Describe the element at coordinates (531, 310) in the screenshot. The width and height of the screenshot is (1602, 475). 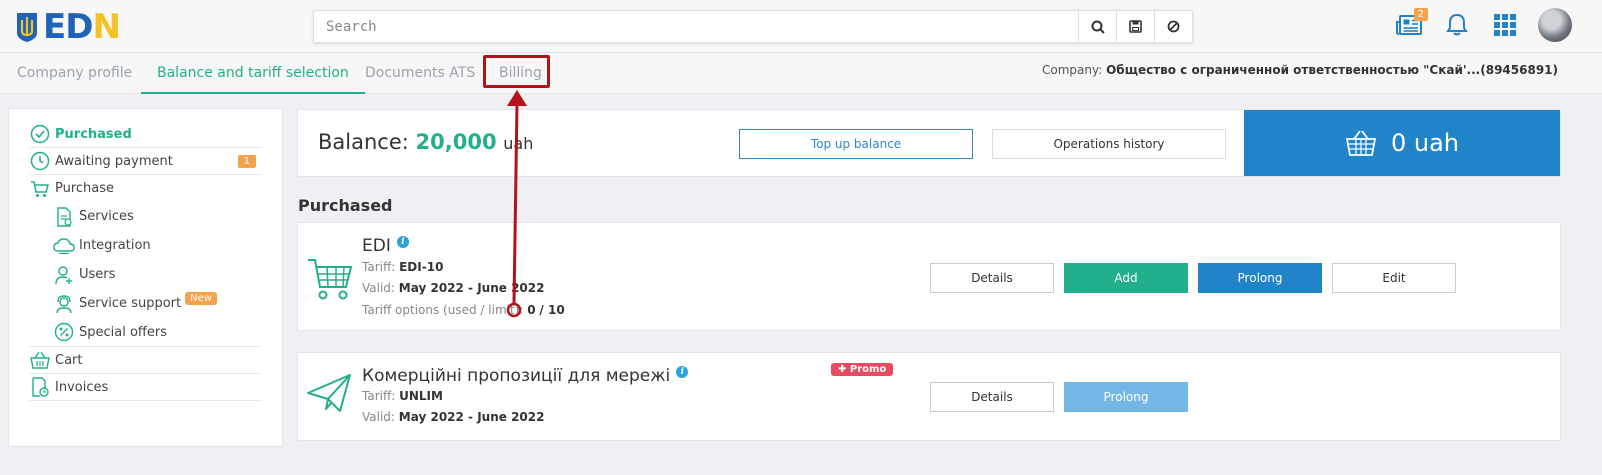
I see `options-used: 0` at that location.